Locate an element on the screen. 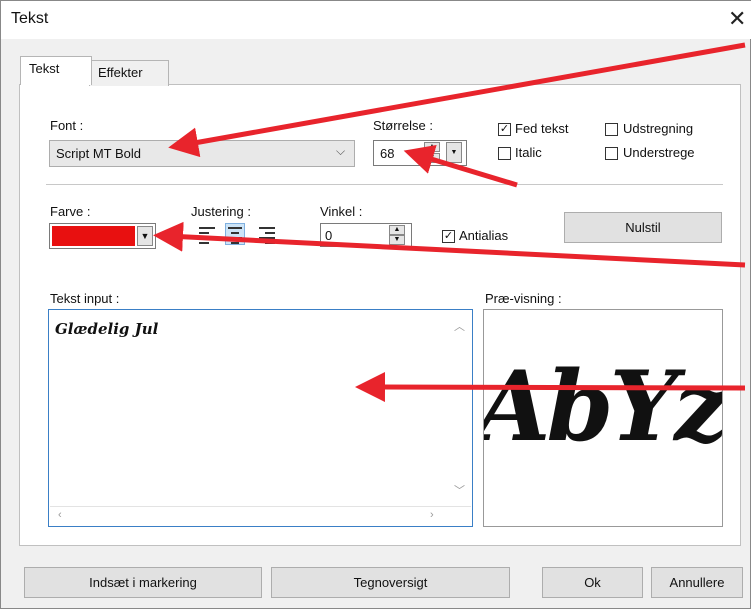 This screenshot has width=751, height=609. close-icon: ✕ is located at coordinates (737, 19).